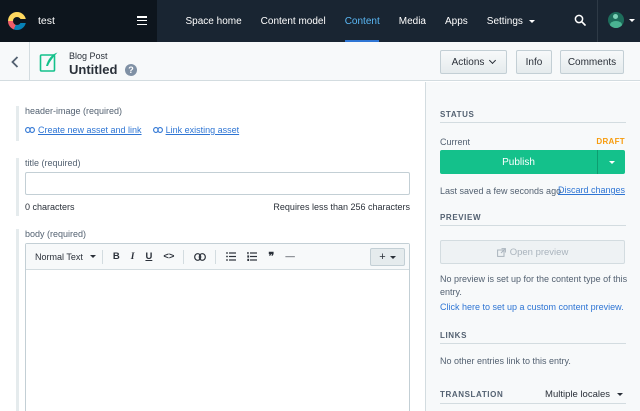  I want to click on info-button: Info, so click(534, 62).